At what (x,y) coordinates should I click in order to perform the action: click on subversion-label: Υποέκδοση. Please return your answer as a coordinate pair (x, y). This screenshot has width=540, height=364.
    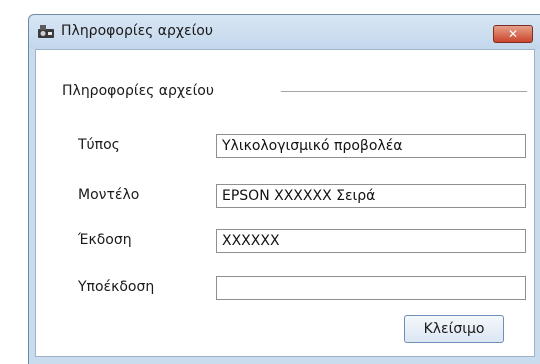
    Looking at the image, I should click on (116, 287).